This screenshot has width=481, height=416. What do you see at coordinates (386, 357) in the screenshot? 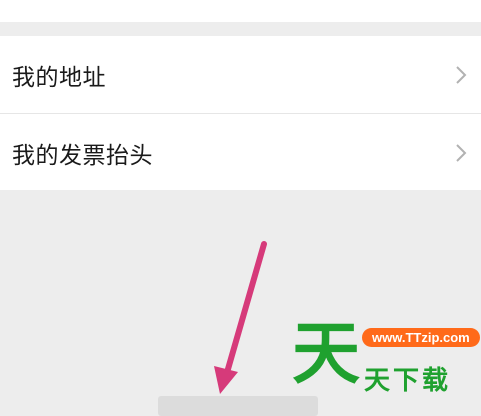
I see `watermark-logo: 天 www.TTzip.com 天下载` at bounding box center [386, 357].